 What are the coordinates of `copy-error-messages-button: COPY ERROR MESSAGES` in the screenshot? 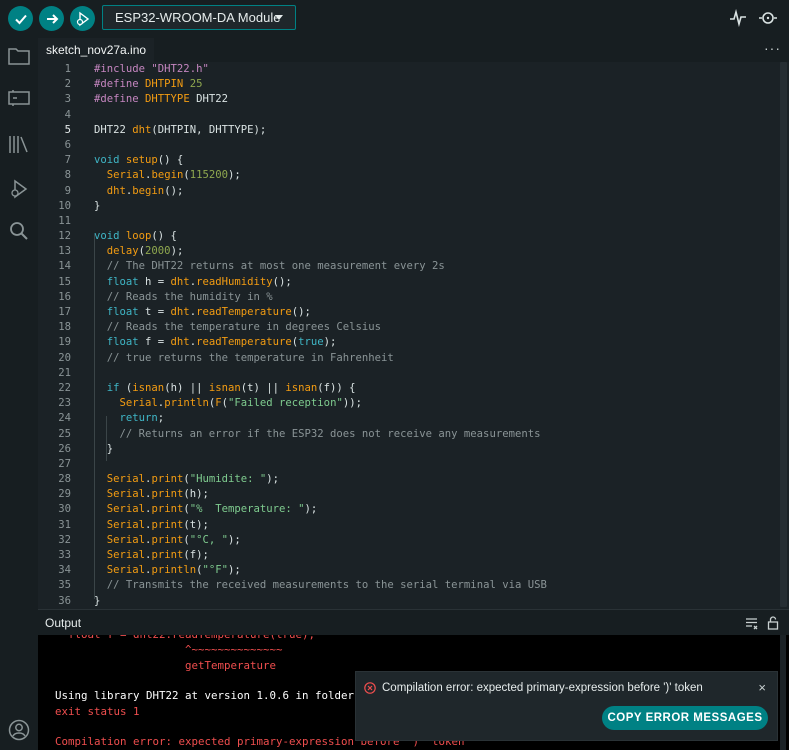 It's located at (685, 718).